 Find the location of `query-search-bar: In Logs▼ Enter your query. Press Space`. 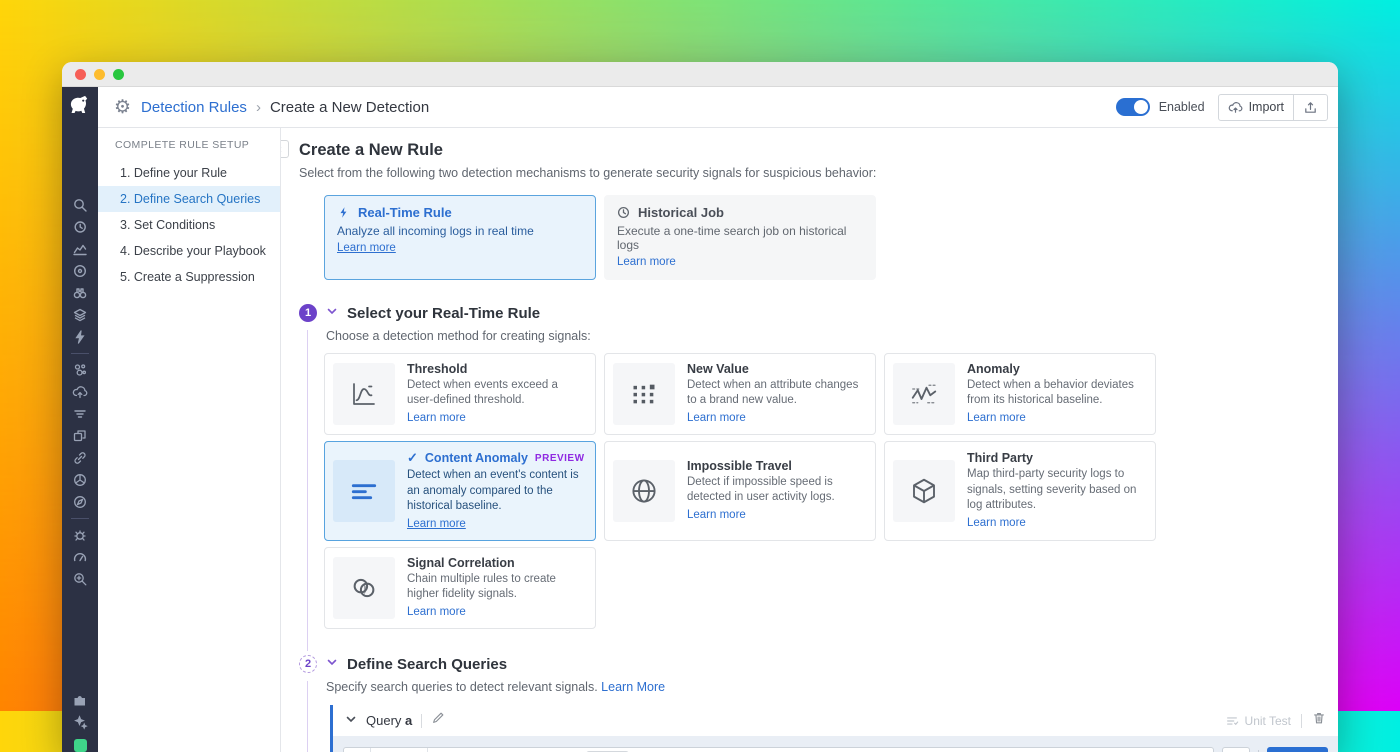

query-search-bar: In Logs▼ Enter your query. Press Space is located at coordinates (778, 749).